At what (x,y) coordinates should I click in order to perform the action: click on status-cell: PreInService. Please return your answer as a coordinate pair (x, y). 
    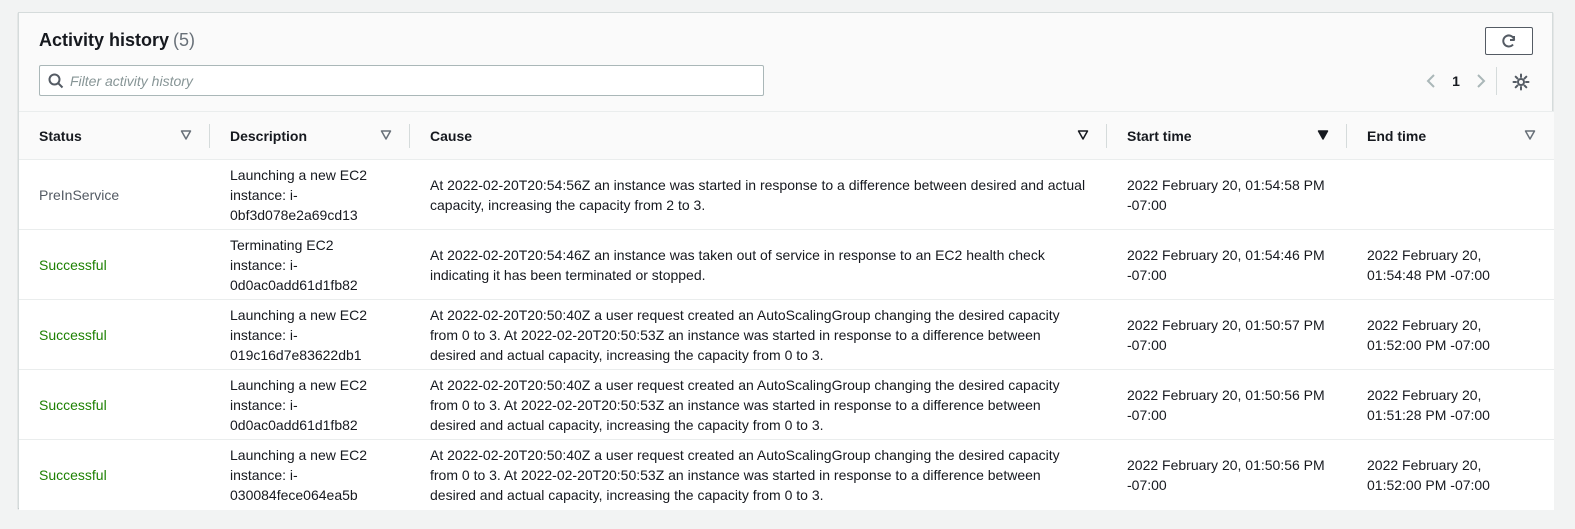
    Looking at the image, I should click on (114, 194).